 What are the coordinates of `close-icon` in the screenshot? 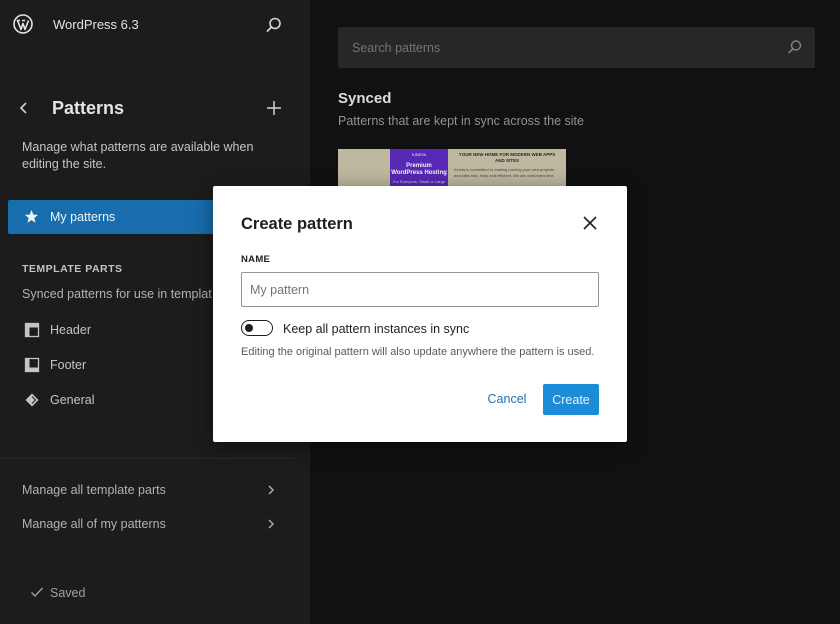 It's located at (590, 223).